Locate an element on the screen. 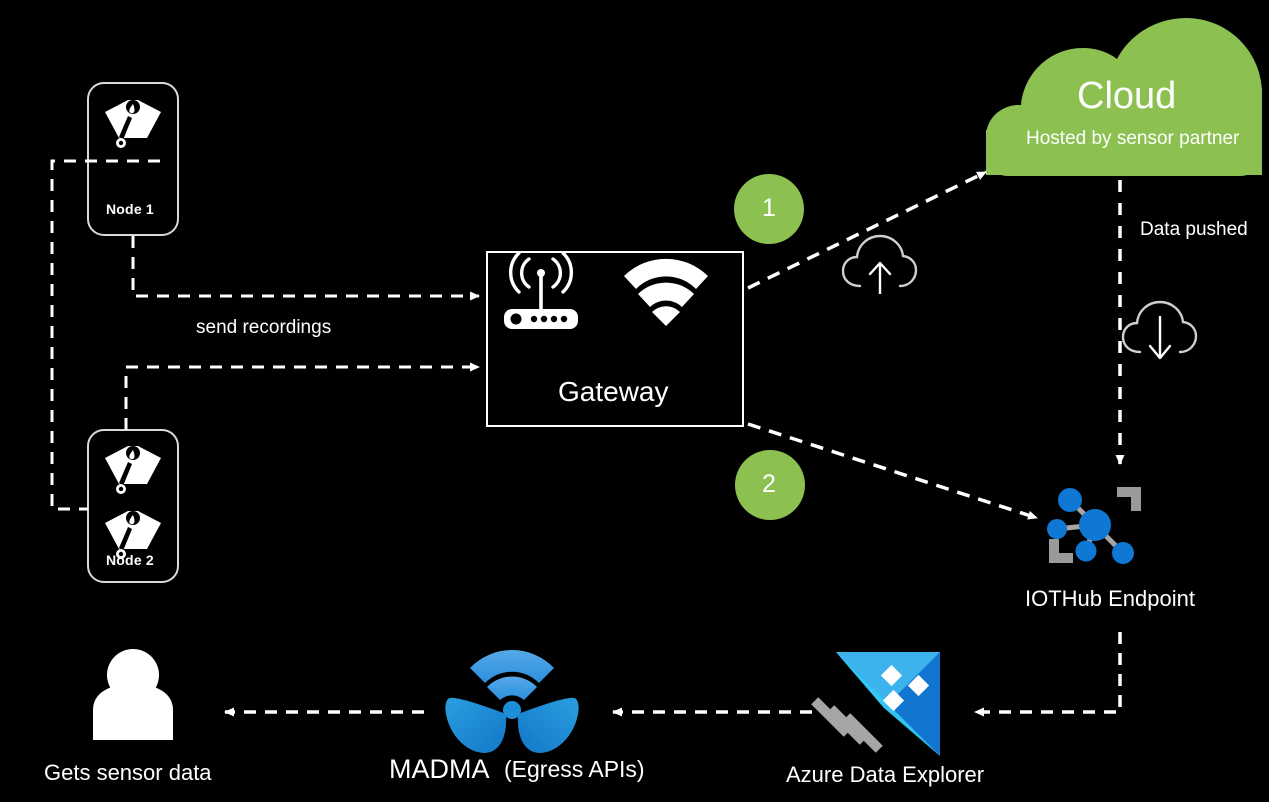 The image size is (1269, 802). step-2-number: 2 is located at coordinates (769, 484).